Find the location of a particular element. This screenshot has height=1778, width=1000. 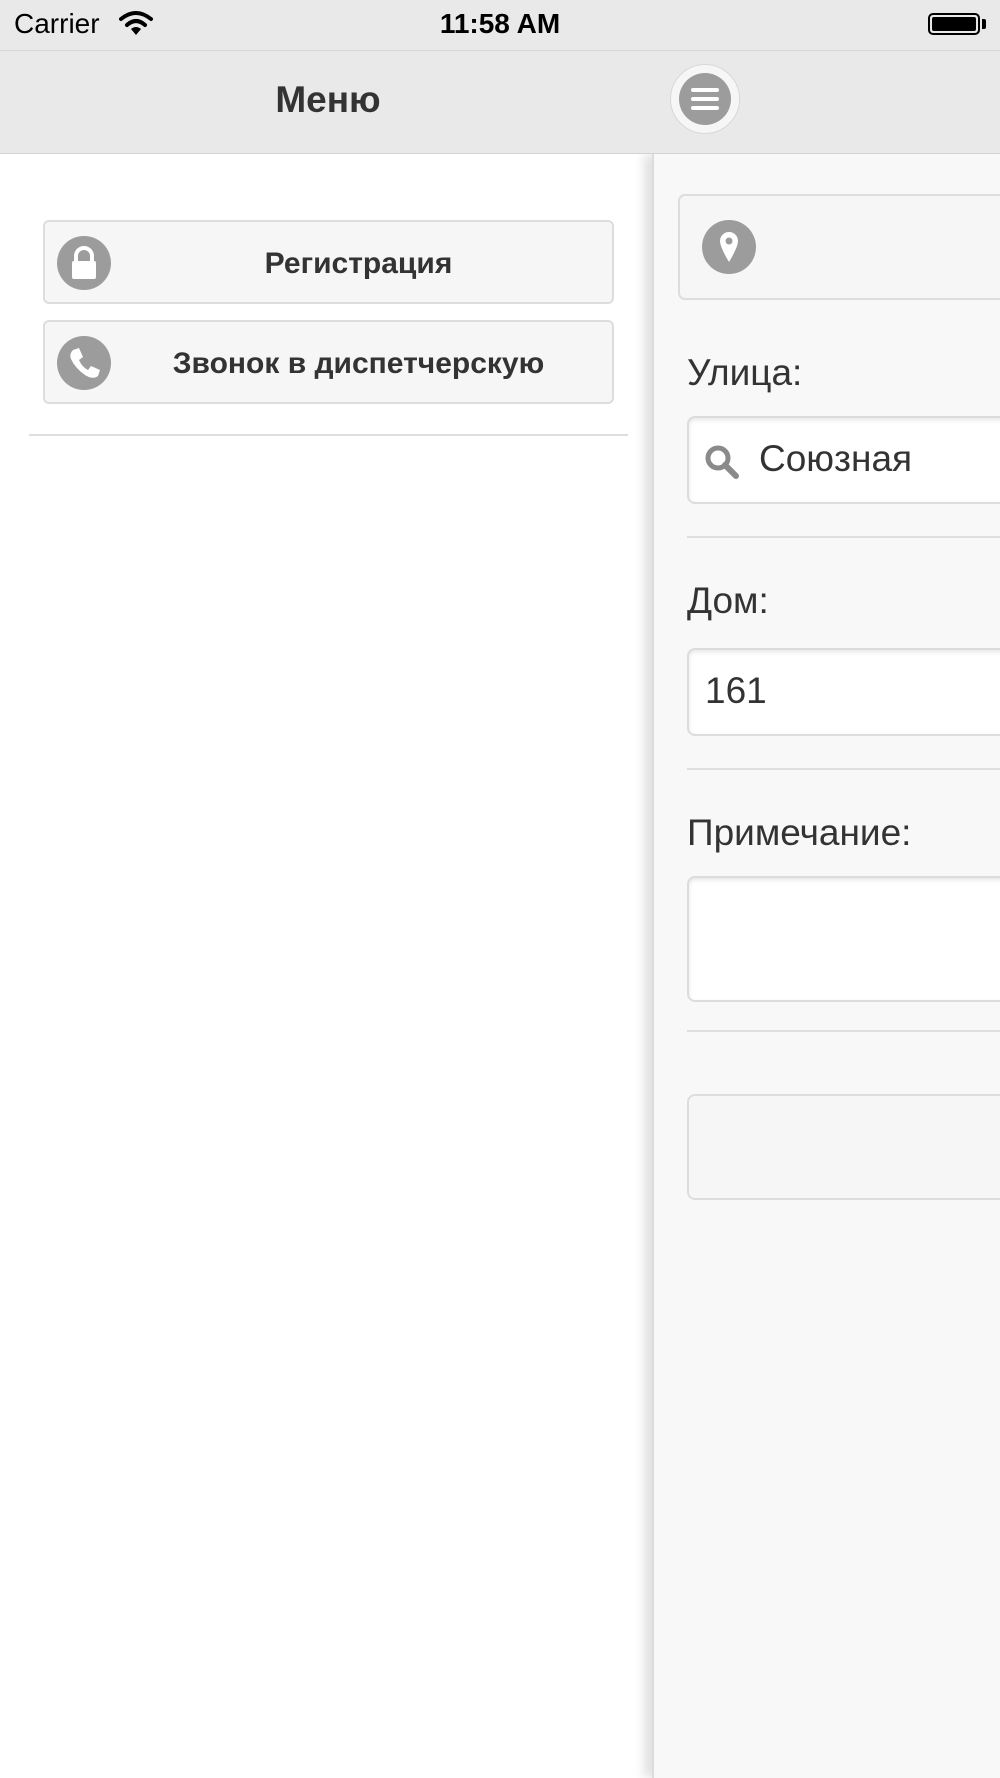

call-dispatcher-label: Звонок в диспетчерскую is located at coordinates (358, 363).